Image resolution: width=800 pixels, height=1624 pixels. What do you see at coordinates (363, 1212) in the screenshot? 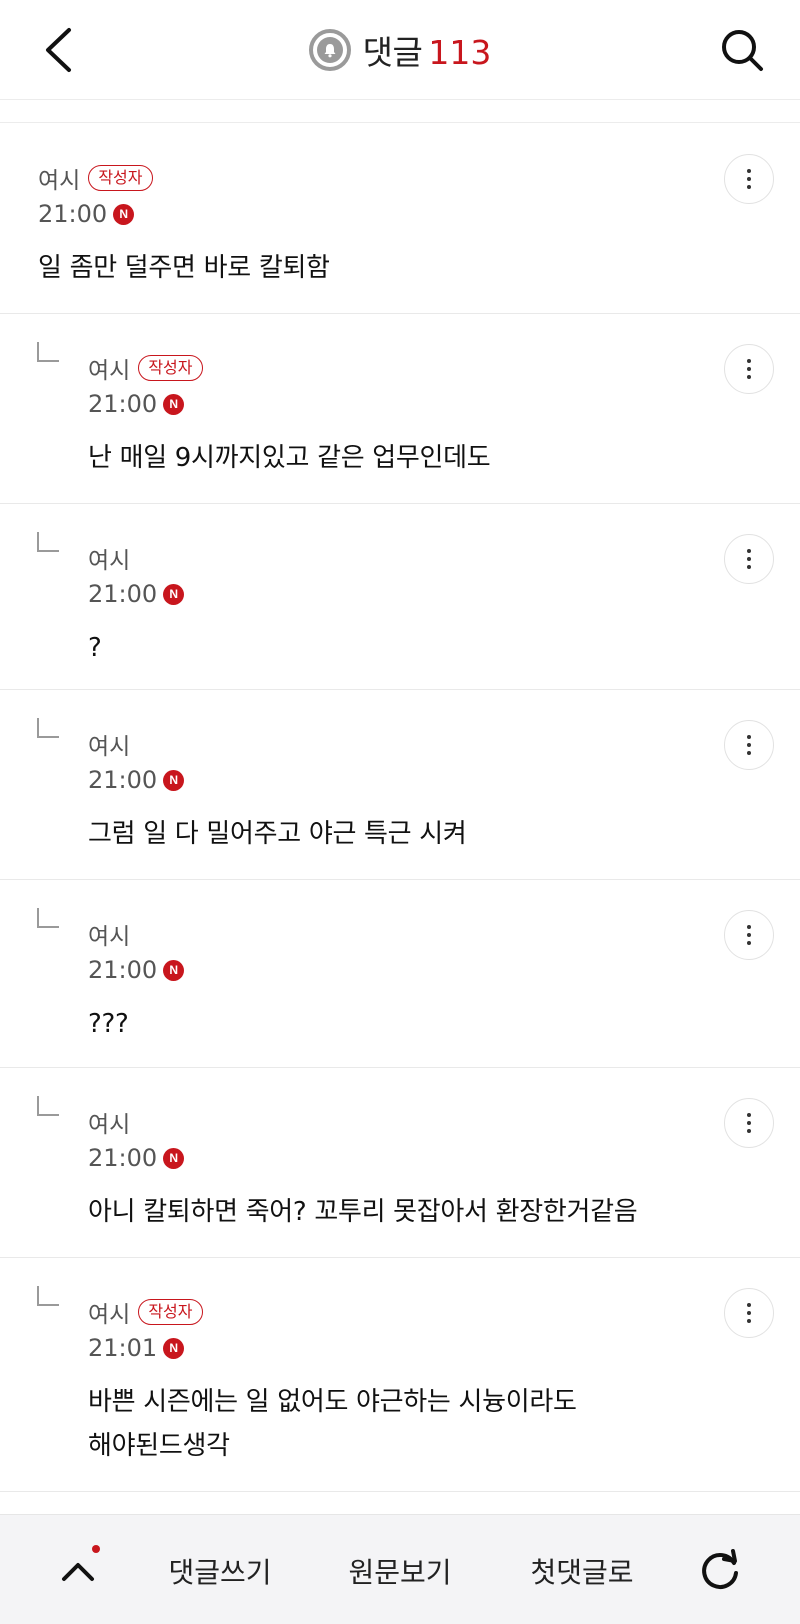
I see `comment-text: 아니 칼퇴하면 죽어? 꼬투리 못잡아서 환장한거같음` at bounding box center [363, 1212].